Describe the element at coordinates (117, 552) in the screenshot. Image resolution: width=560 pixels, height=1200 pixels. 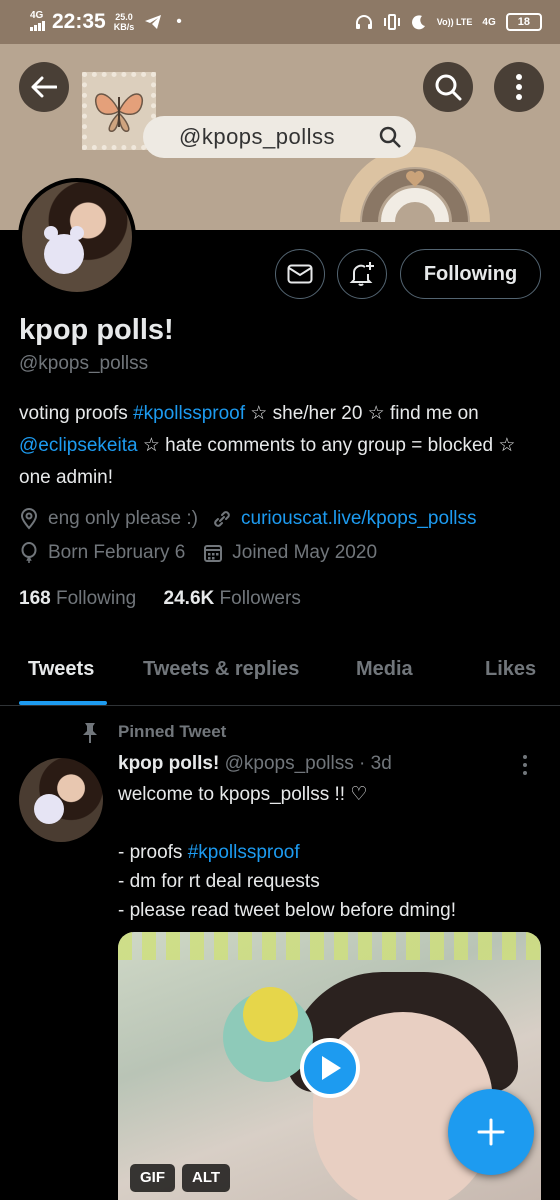
I see `profile-birthday: Born February 6` at that location.